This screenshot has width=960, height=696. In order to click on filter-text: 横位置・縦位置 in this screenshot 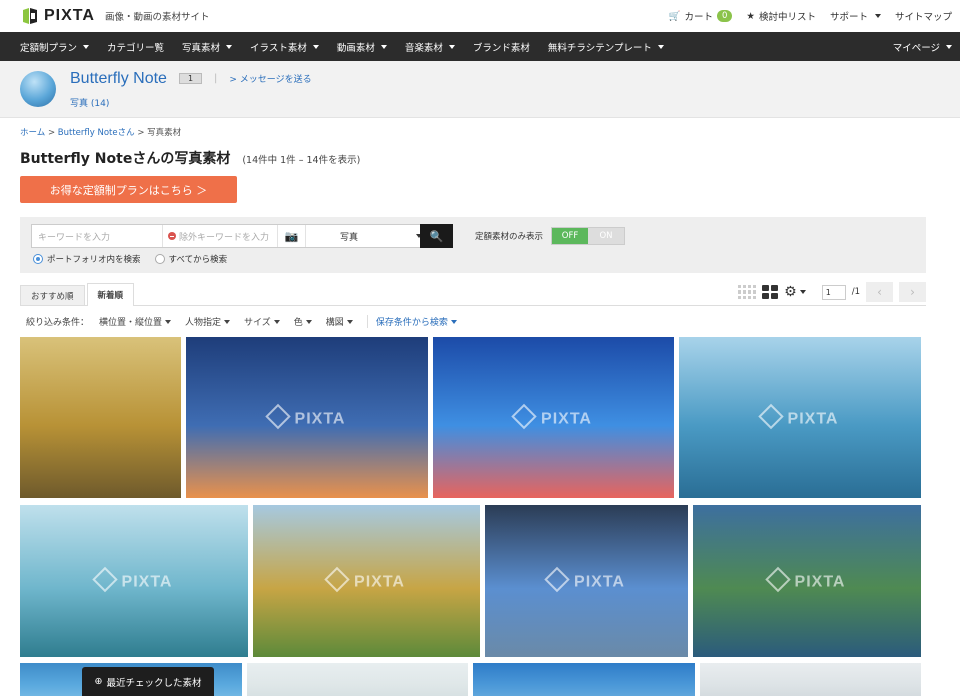, I will do `click(131, 323)`.